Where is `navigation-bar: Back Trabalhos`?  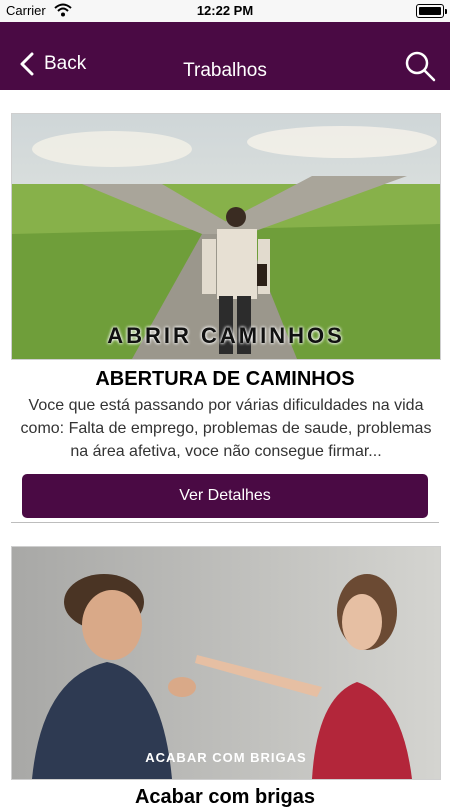
navigation-bar: Back Trabalhos is located at coordinates (225, 56).